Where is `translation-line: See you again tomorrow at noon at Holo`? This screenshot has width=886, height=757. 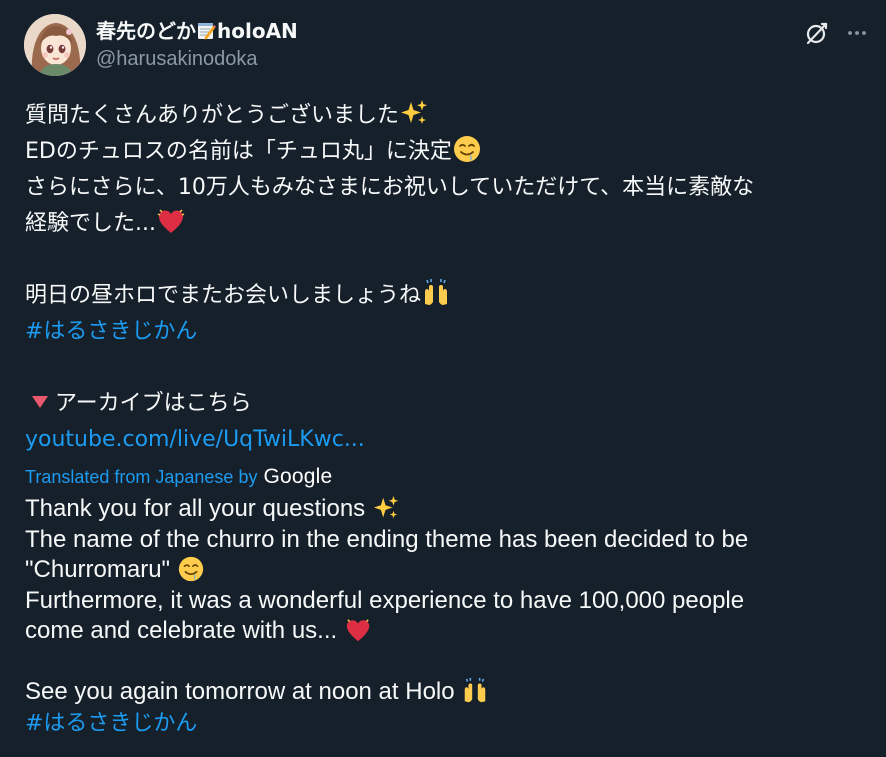
translation-line: See you again tomorrow at noon at Holo is located at coordinates (450, 692).